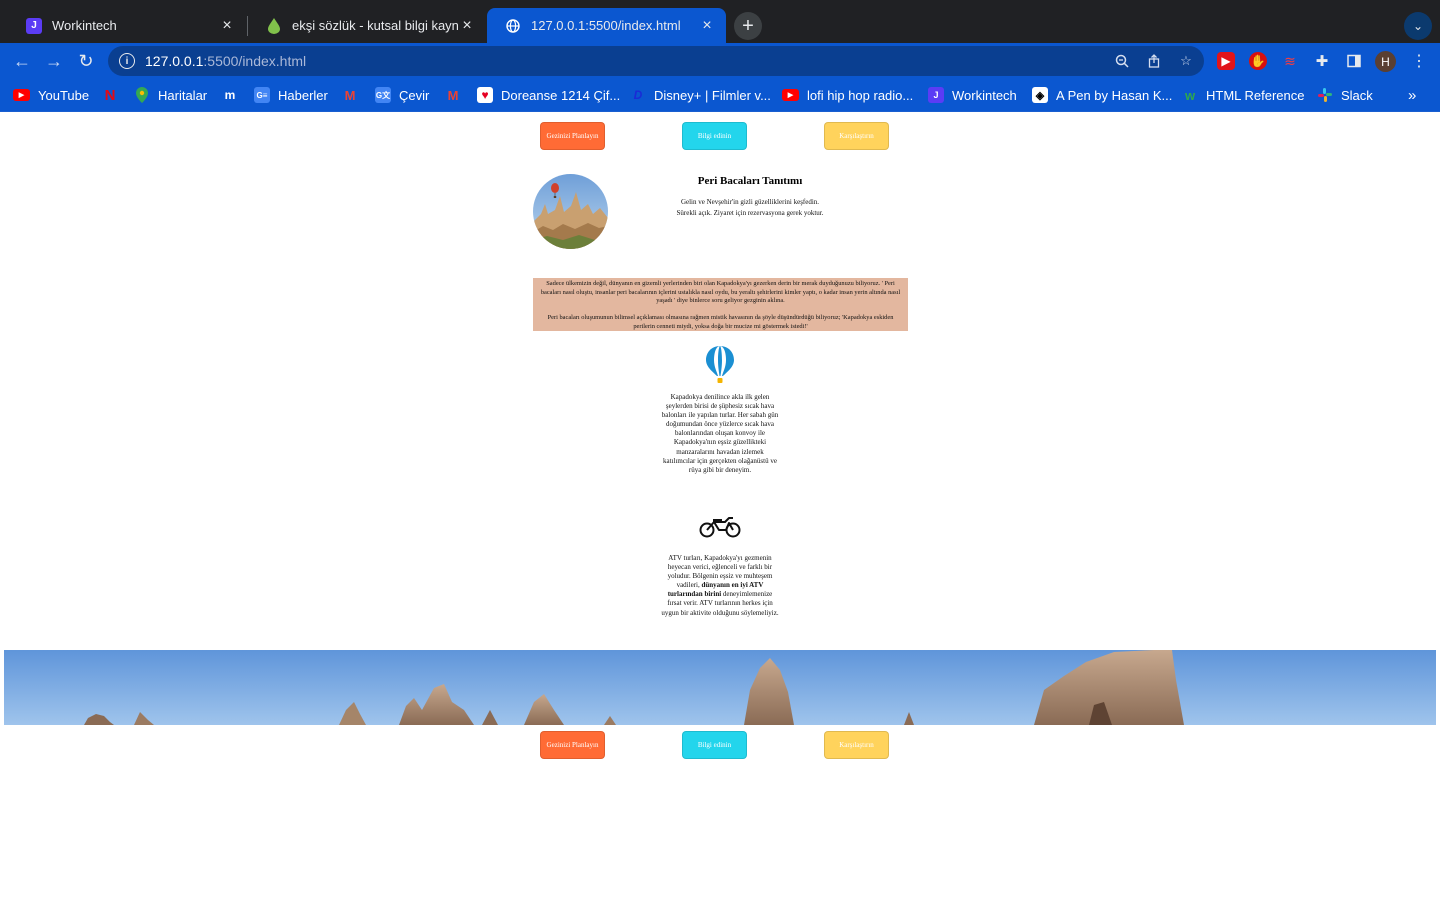 The height and width of the screenshot is (900, 1440). Describe the element at coordinates (856, 745) in the screenshot. I see `compare-button-footer: Karşılaştırın` at that location.